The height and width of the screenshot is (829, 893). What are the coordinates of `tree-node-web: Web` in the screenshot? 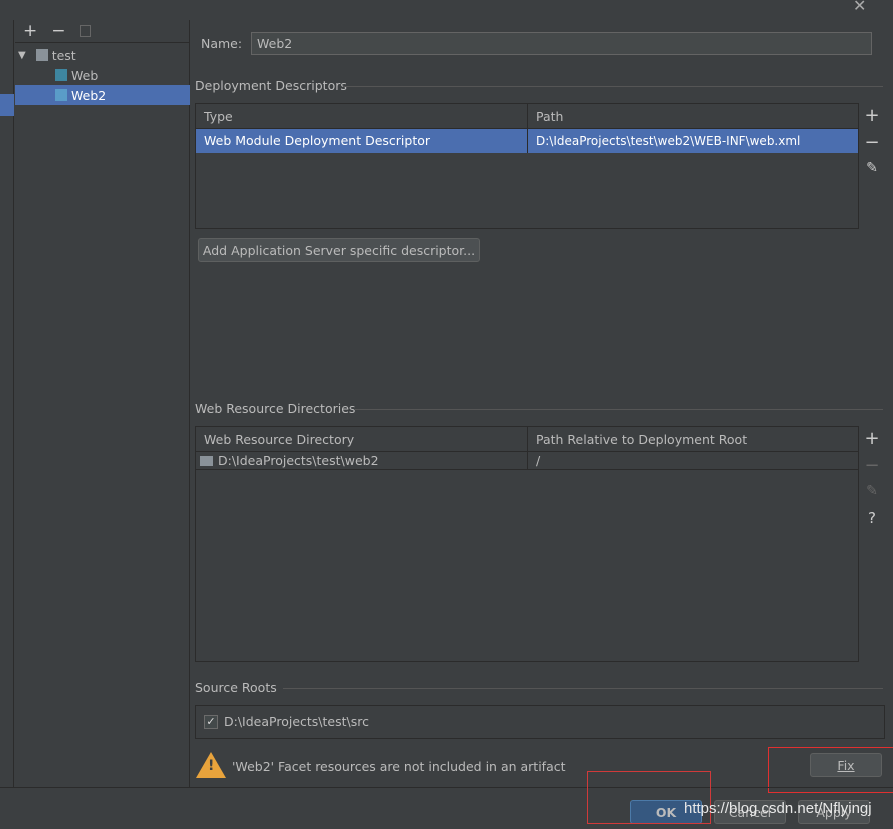 It's located at (102, 75).